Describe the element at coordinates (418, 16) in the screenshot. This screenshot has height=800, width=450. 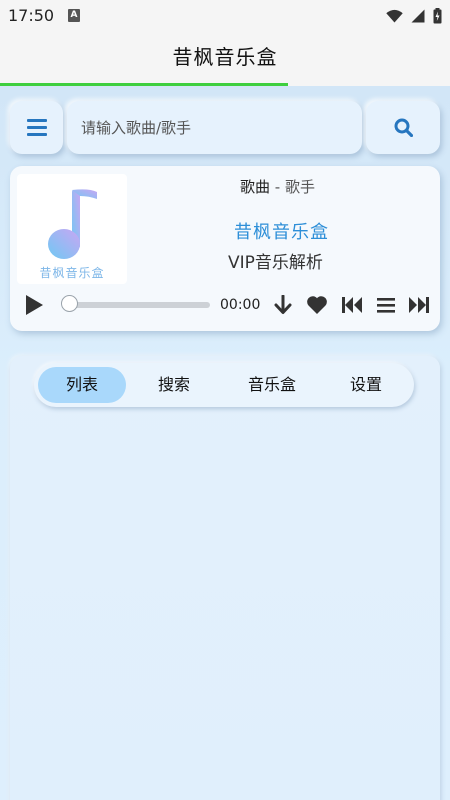
I see `signal-icon` at that location.